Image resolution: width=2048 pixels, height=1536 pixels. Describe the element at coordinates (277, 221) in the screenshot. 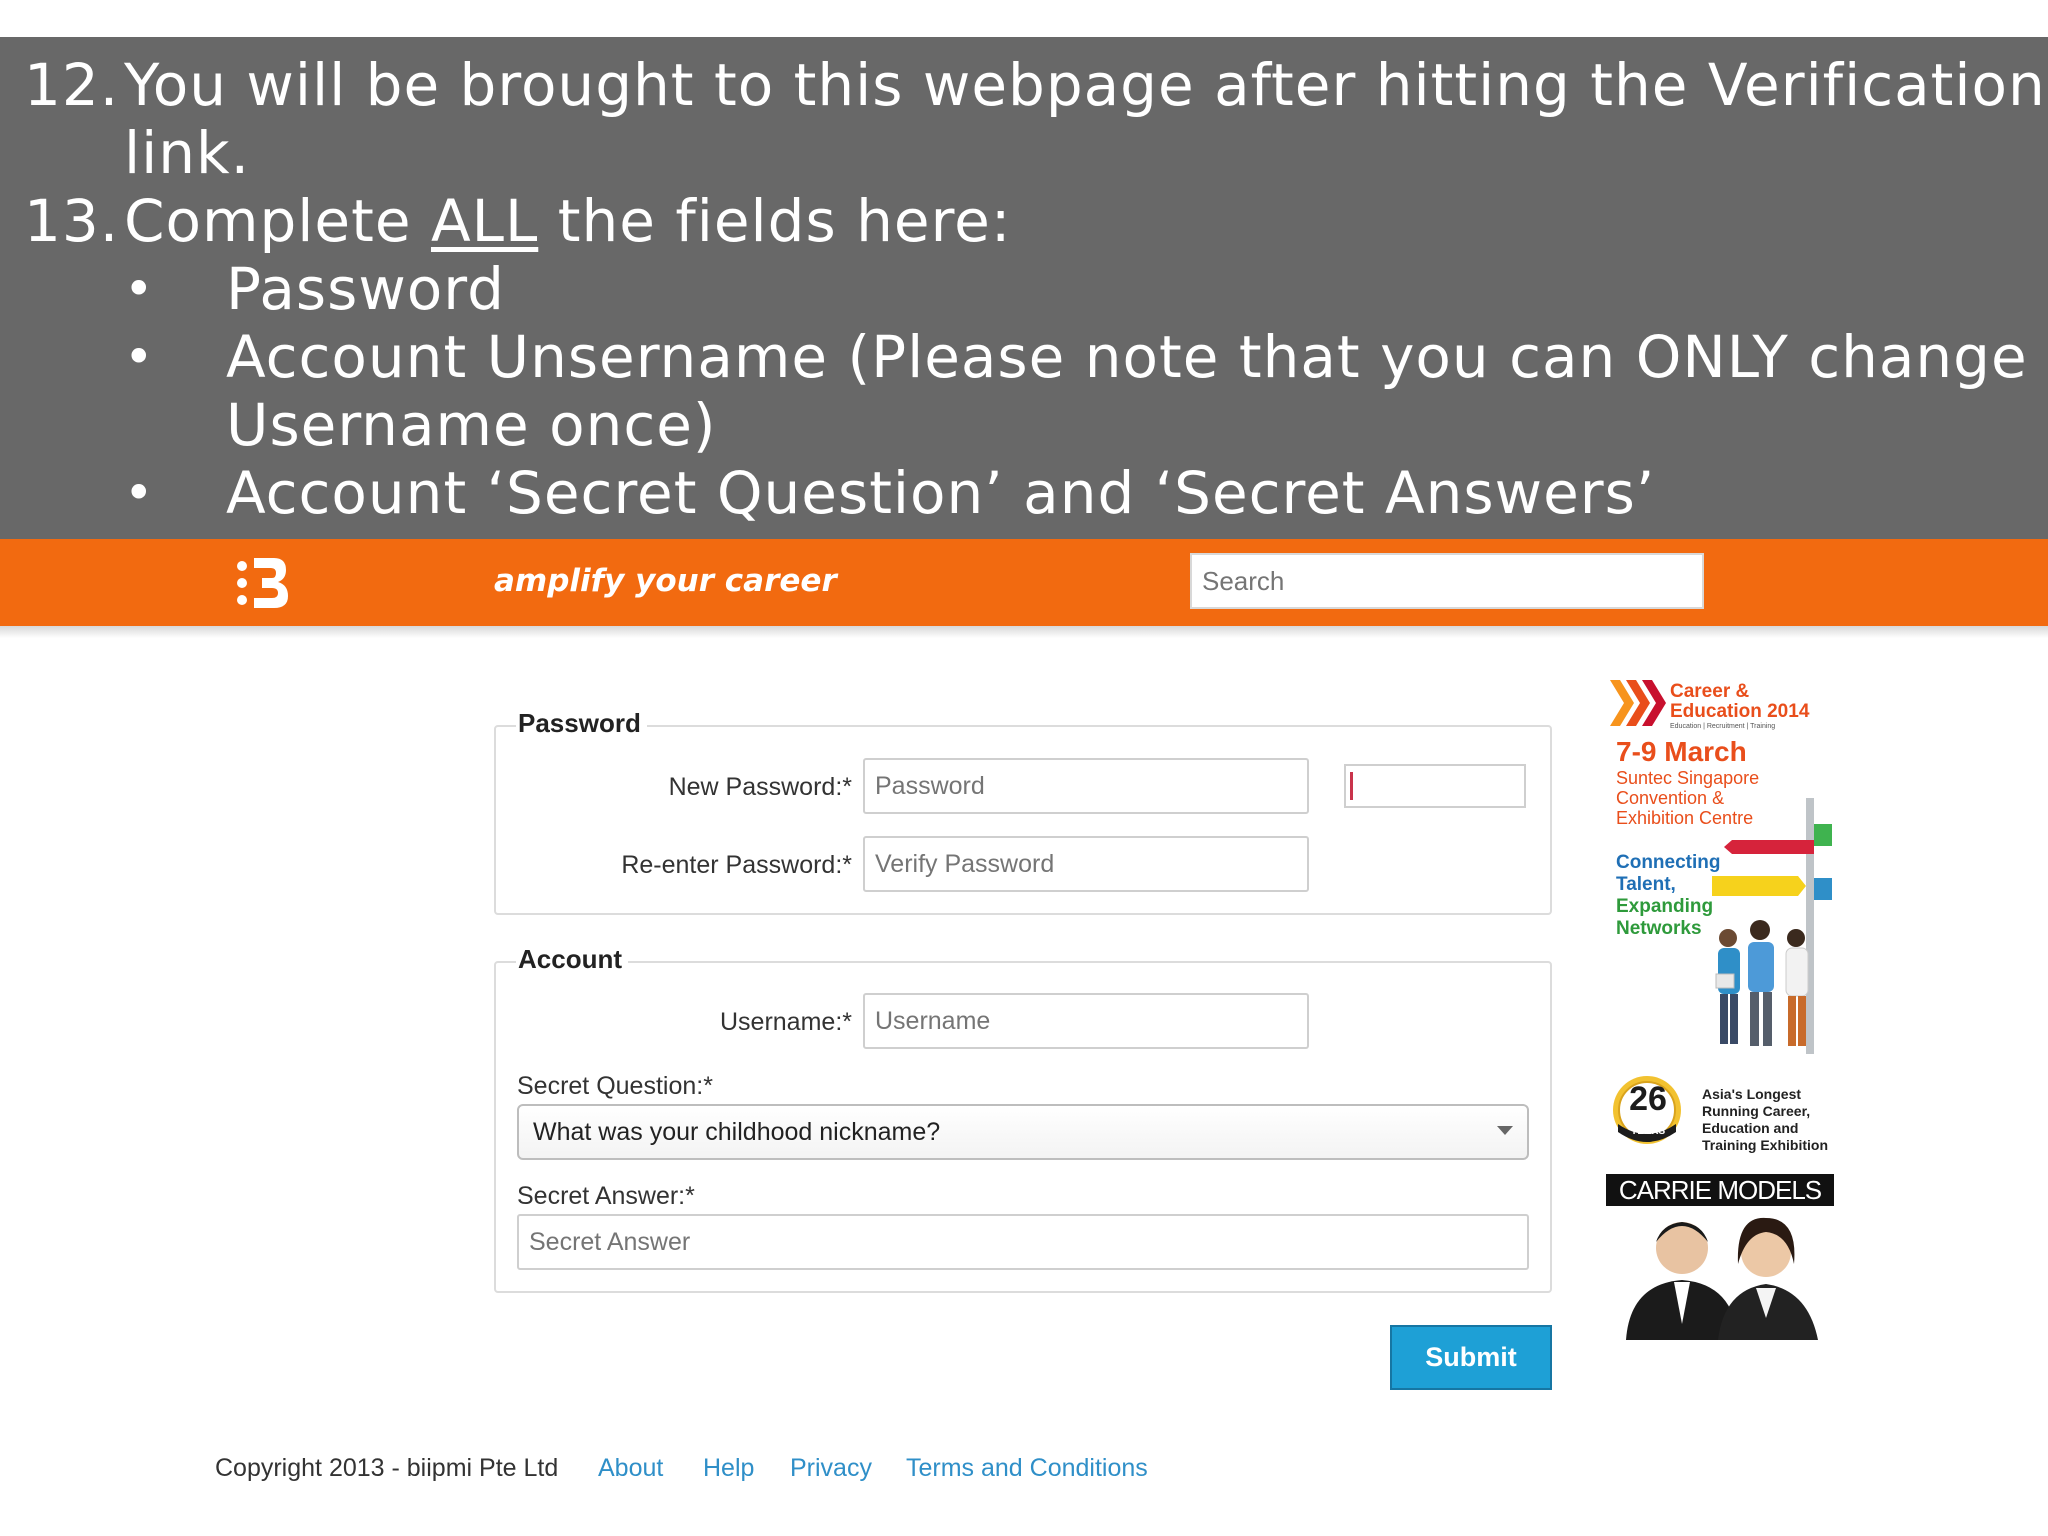

I see `step-text-pre: Complete` at that location.